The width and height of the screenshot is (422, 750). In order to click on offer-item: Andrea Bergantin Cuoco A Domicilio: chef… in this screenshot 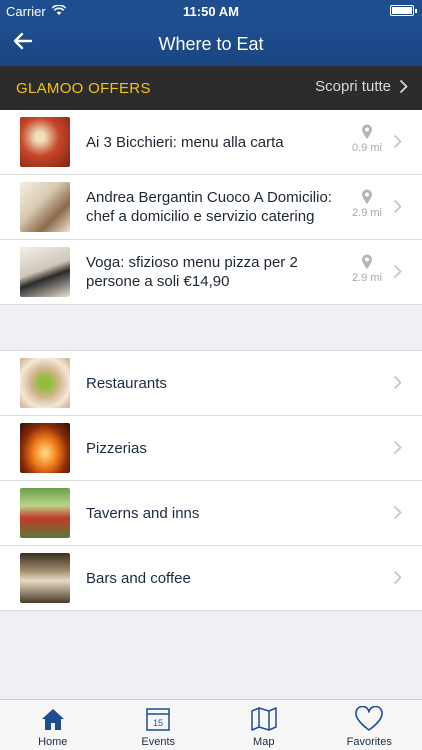, I will do `click(211, 207)`.